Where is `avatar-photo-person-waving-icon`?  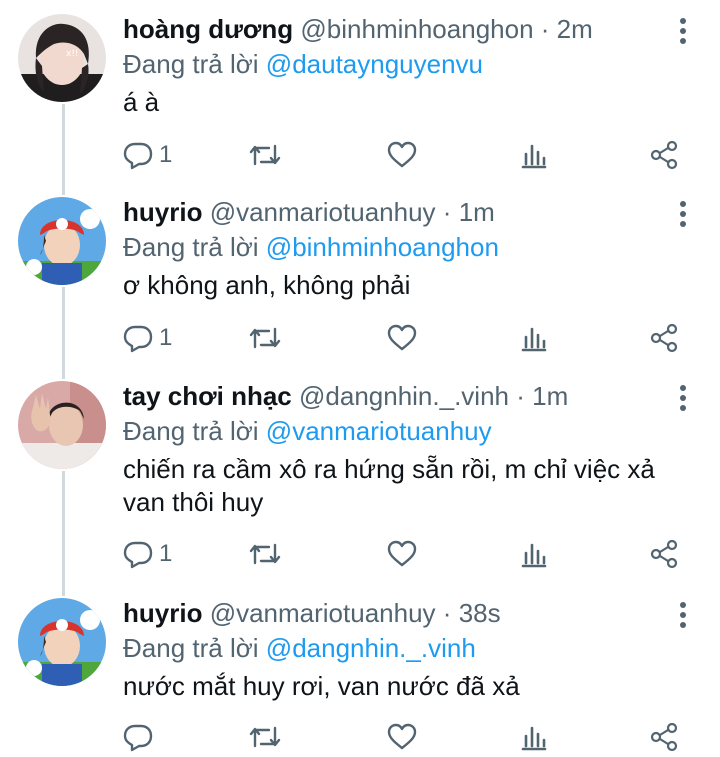
avatar-photo-person-waving-icon is located at coordinates (62, 425).